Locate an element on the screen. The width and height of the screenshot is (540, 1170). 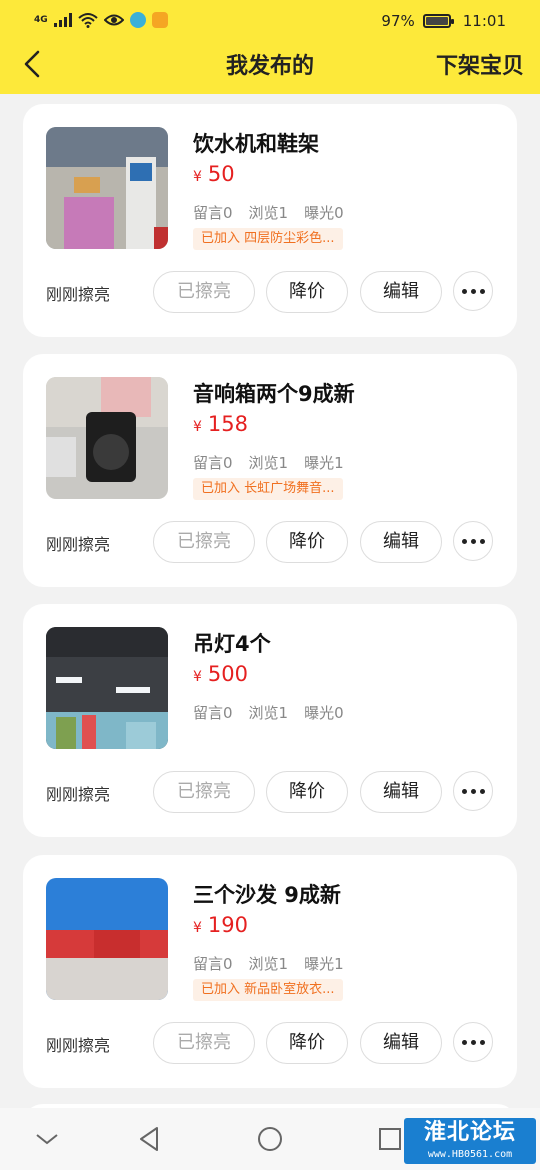
network-type: 4G is located at coordinates (41, 20).